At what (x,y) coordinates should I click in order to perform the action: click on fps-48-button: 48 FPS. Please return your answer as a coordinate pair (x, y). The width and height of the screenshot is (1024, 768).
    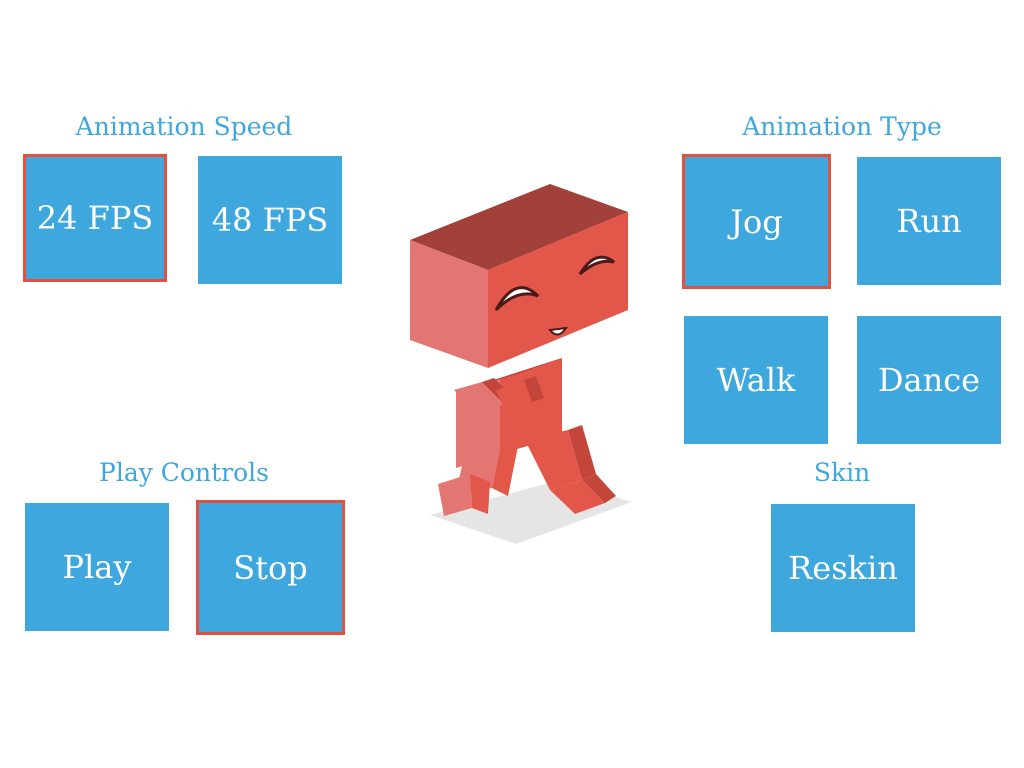
    Looking at the image, I should click on (270, 220).